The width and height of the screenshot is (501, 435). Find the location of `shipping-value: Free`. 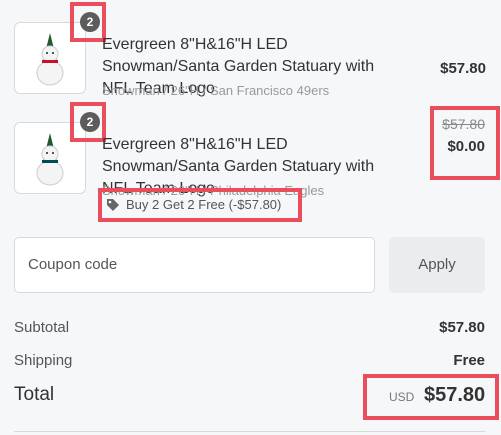

shipping-value: Free is located at coordinates (469, 360).